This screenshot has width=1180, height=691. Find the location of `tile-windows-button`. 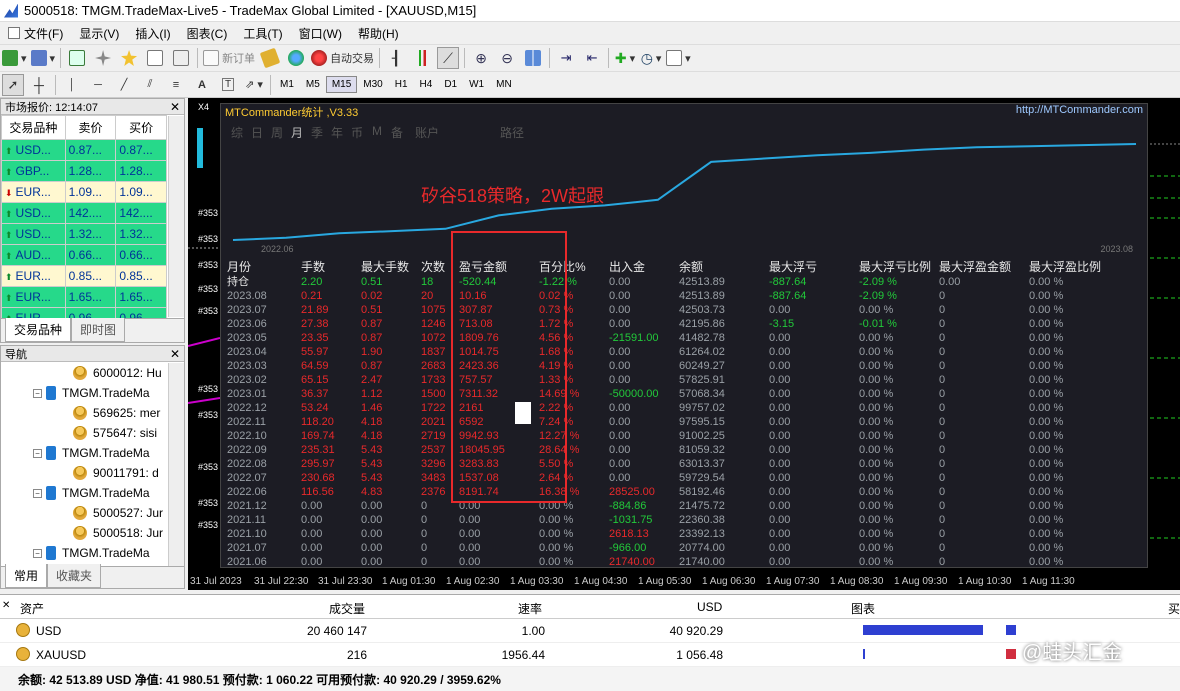

tile-windows-button is located at coordinates (533, 58).